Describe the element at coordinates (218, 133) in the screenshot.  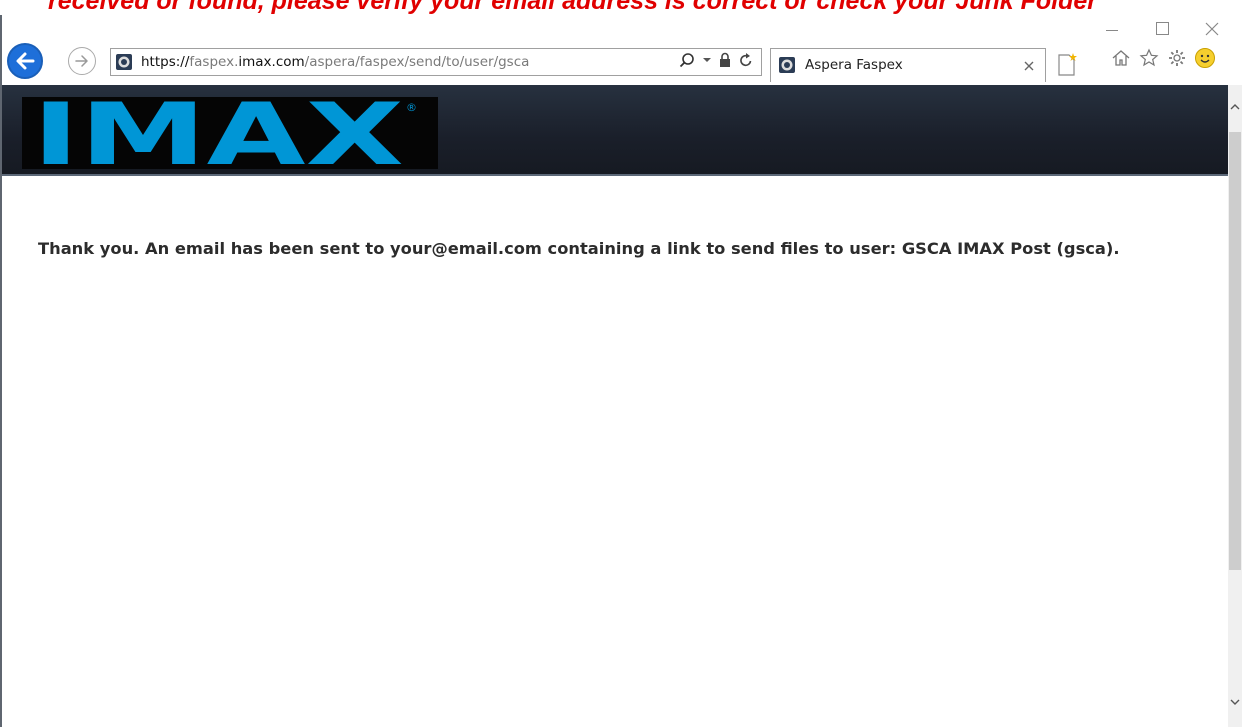
I see `imax-logo-text: IMAX` at that location.